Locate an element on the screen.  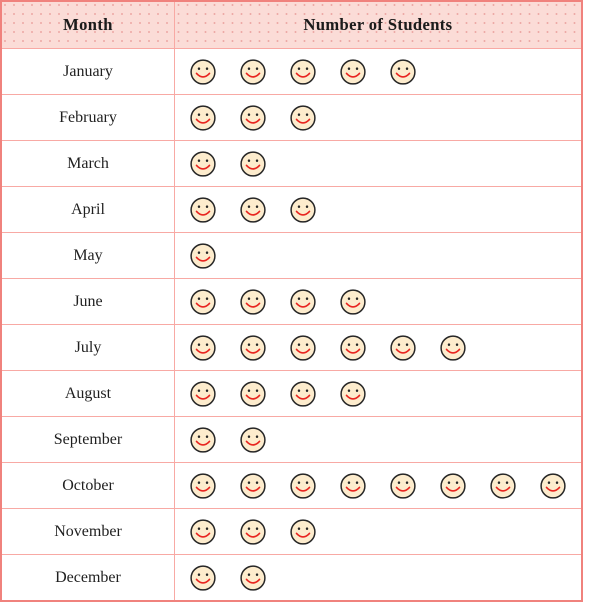
table-row: August is located at coordinates (291, 393).